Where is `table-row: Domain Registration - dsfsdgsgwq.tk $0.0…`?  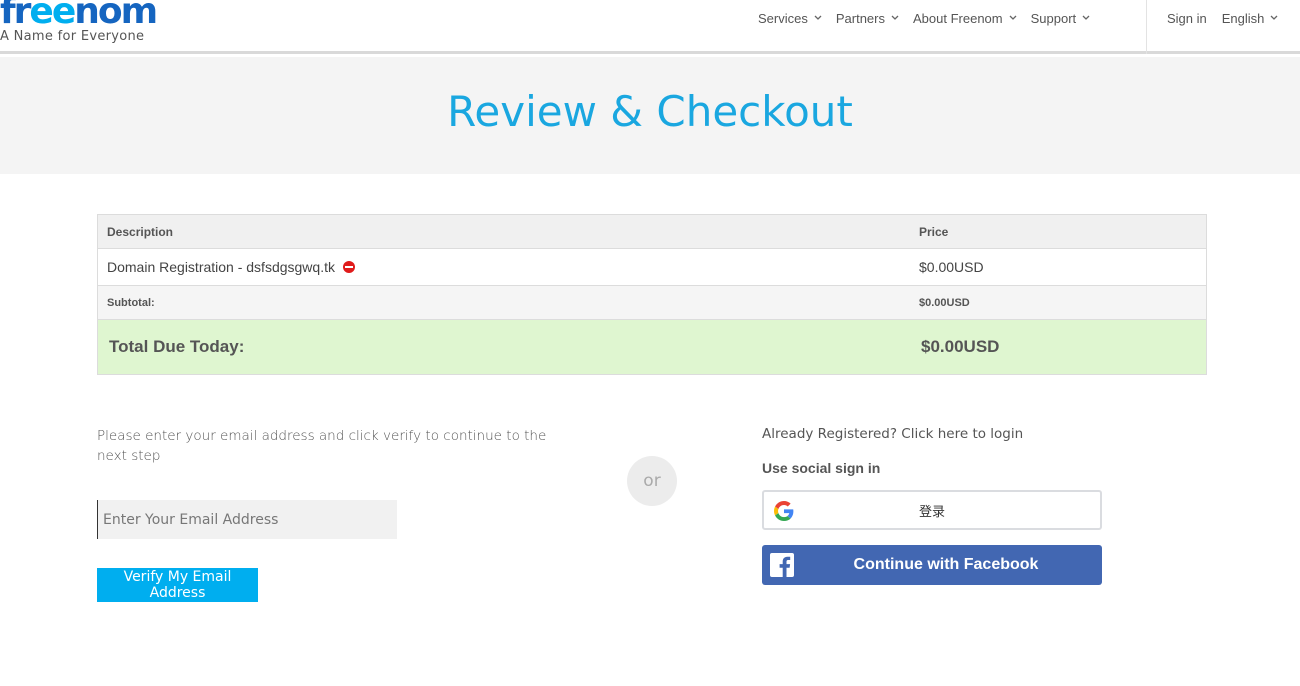
table-row: Domain Registration - dsfsdgsgwq.tk $0.0… is located at coordinates (652, 267).